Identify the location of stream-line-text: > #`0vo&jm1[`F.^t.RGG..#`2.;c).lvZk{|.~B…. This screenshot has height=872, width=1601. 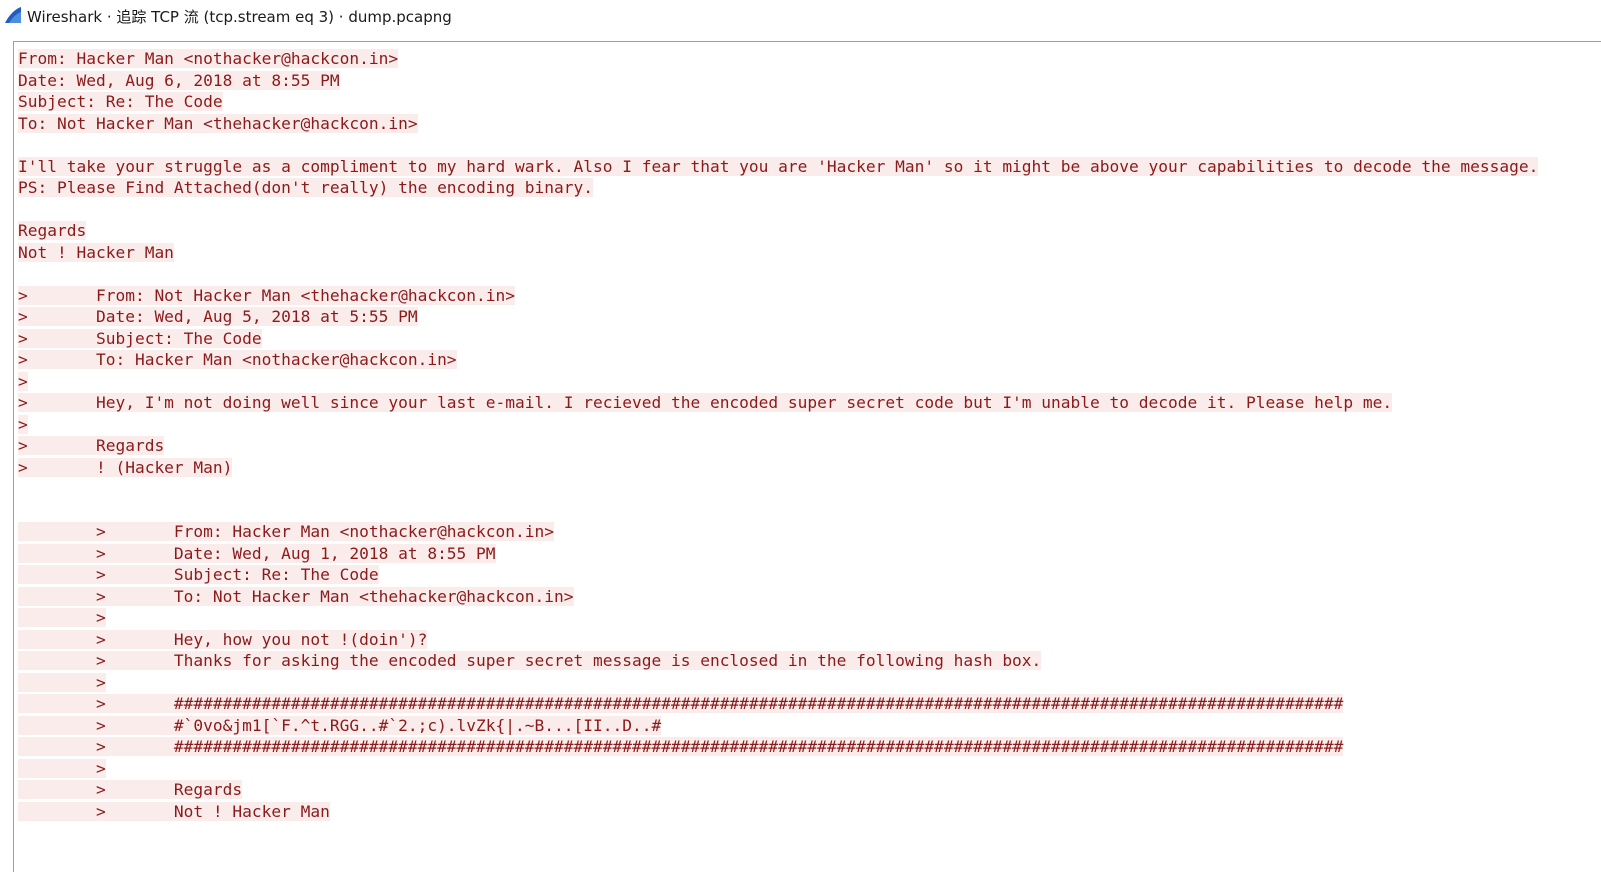
(340, 725).